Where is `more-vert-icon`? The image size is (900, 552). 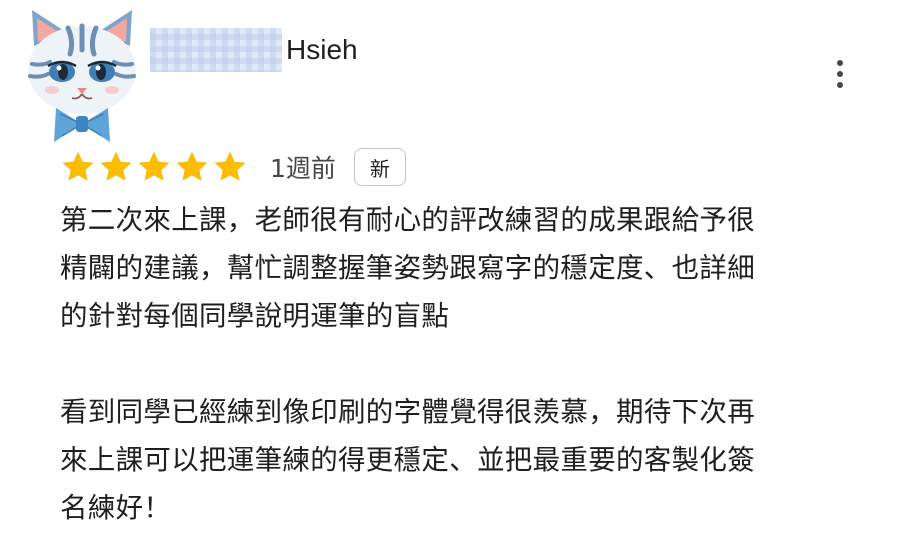 more-vert-icon is located at coordinates (840, 63).